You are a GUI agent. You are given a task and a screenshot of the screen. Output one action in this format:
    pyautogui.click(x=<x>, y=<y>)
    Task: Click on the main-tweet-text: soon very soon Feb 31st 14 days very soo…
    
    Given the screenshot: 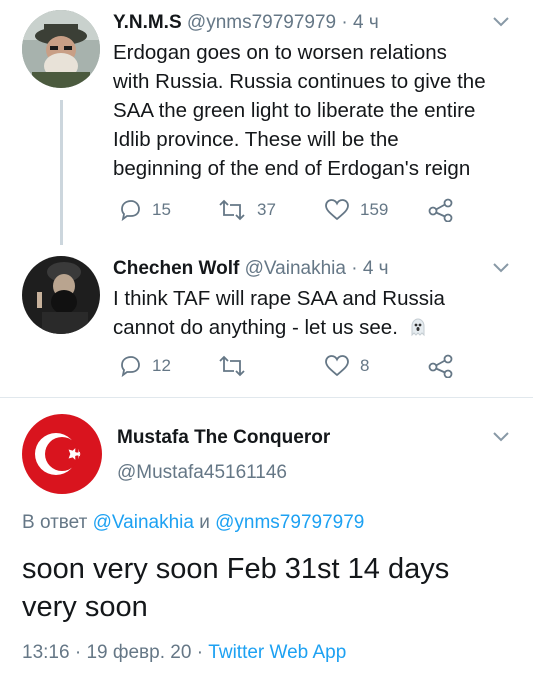 What is the action you would take?
    pyautogui.click(x=267, y=588)
    